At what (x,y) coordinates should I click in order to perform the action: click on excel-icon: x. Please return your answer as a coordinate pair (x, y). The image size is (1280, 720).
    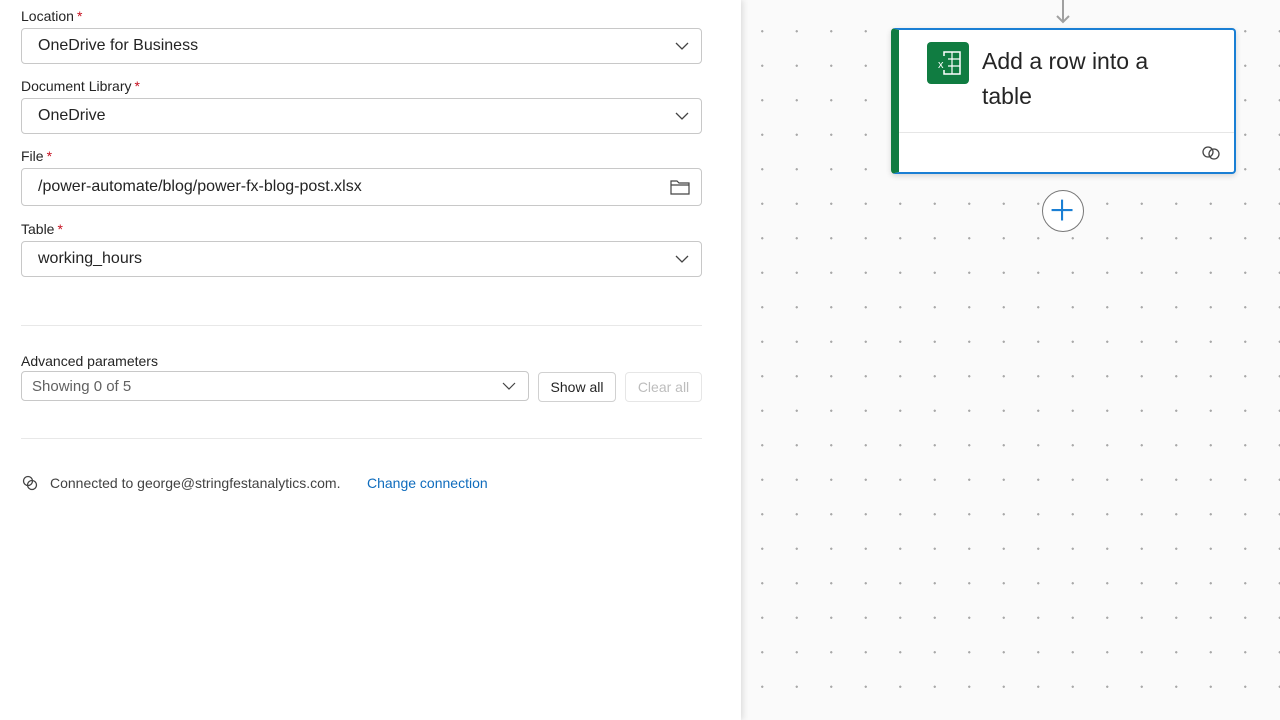
    Looking at the image, I should click on (948, 63).